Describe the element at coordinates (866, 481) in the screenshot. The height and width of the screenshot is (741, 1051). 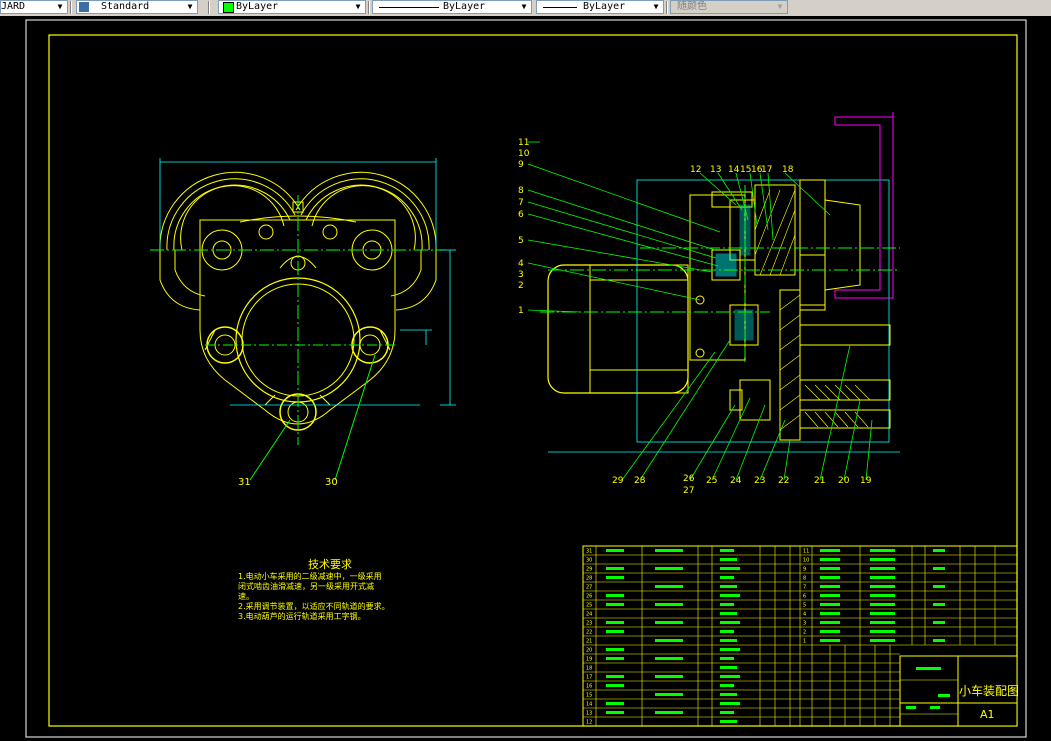
I see `label-19: 19` at that location.